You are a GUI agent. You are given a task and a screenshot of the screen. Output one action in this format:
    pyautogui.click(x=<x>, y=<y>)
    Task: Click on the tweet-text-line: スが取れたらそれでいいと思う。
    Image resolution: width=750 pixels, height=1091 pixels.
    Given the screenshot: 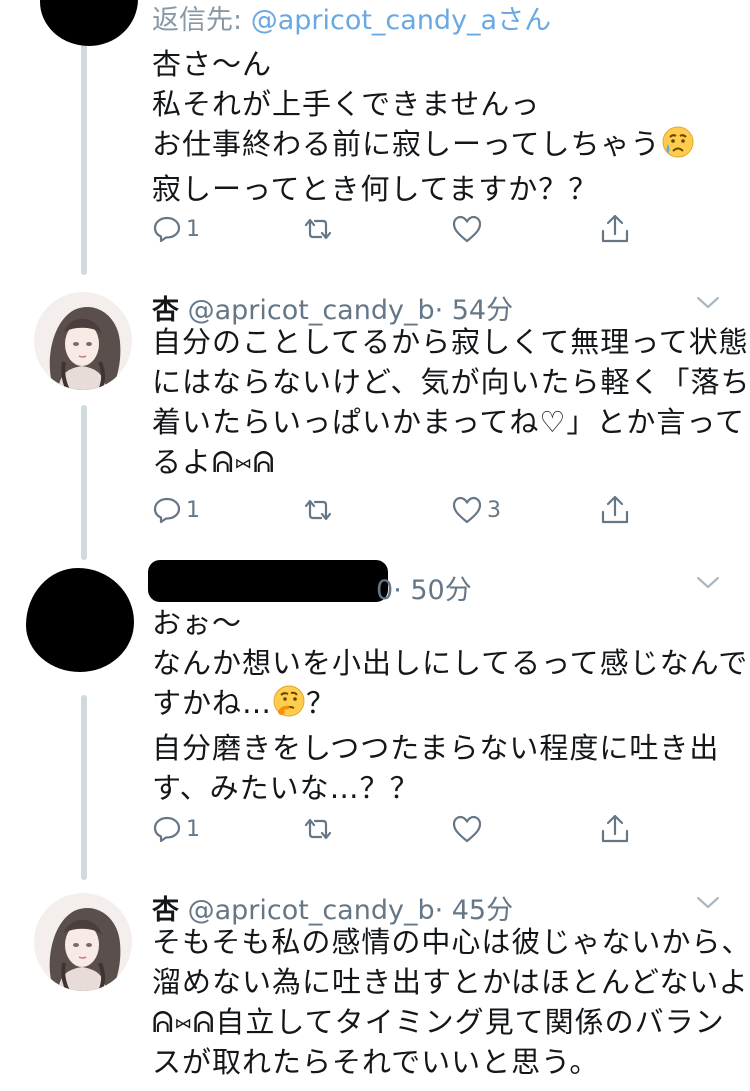 What is the action you would take?
    pyautogui.click(x=376, y=1062)
    